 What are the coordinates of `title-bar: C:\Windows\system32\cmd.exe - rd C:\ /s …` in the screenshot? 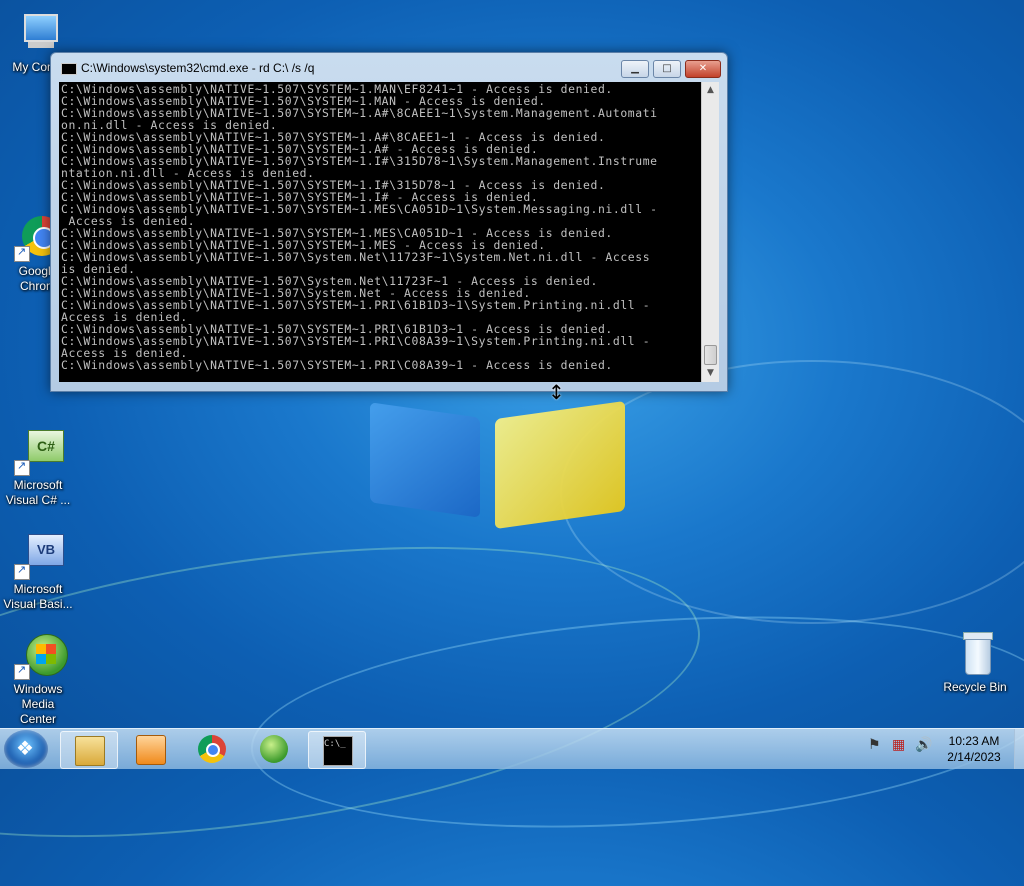 It's located at (389, 67).